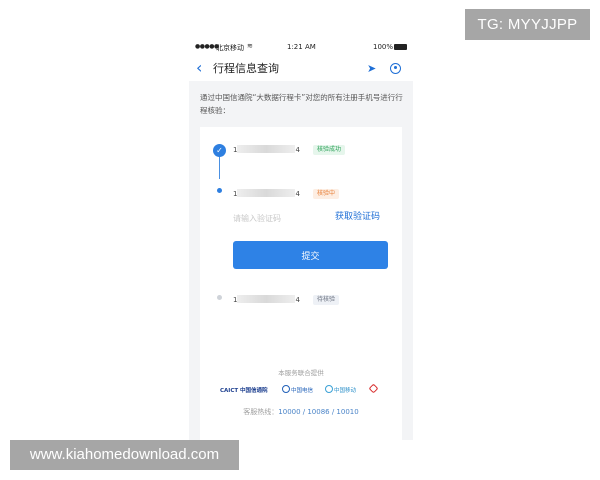  What do you see at coordinates (329, 150) in the screenshot?
I see `status-badge-success: 核验成功` at bounding box center [329, 150].